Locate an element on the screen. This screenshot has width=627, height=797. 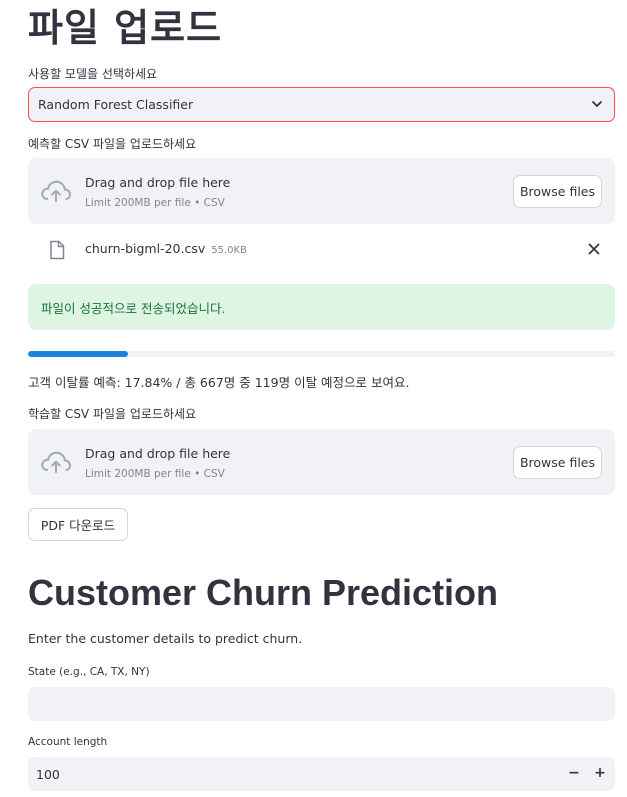
account-length-increment-button: + is located at coordinates (600, 773).